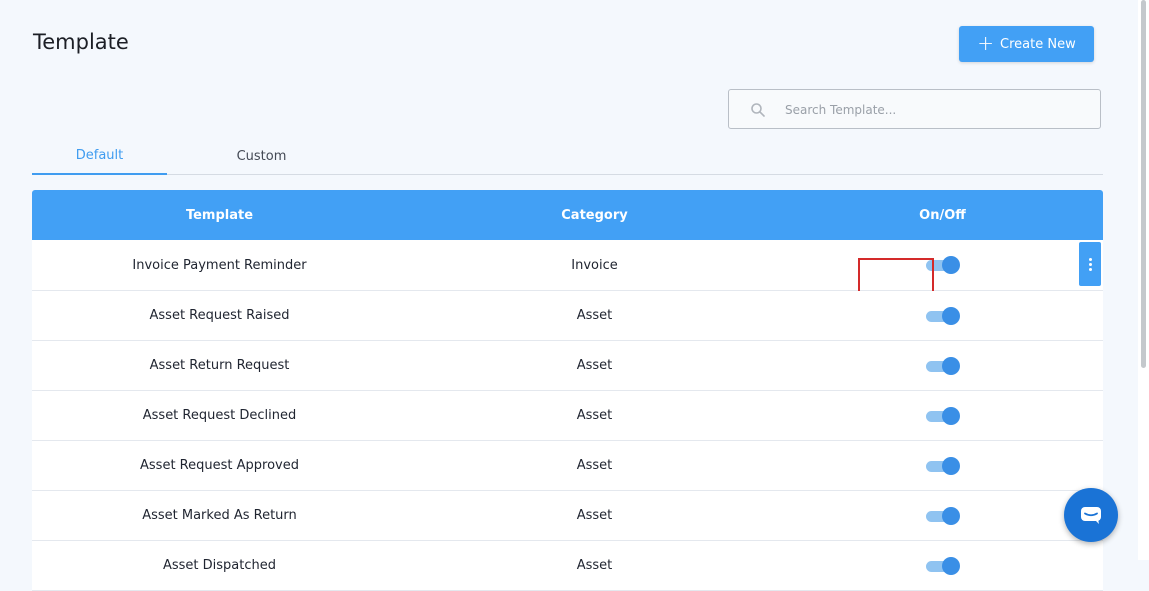 Image resolution: width=1149 pixels, height=591 pixels. I want to click on template-name-cell: Asset Dispatched, so click(219, 565).